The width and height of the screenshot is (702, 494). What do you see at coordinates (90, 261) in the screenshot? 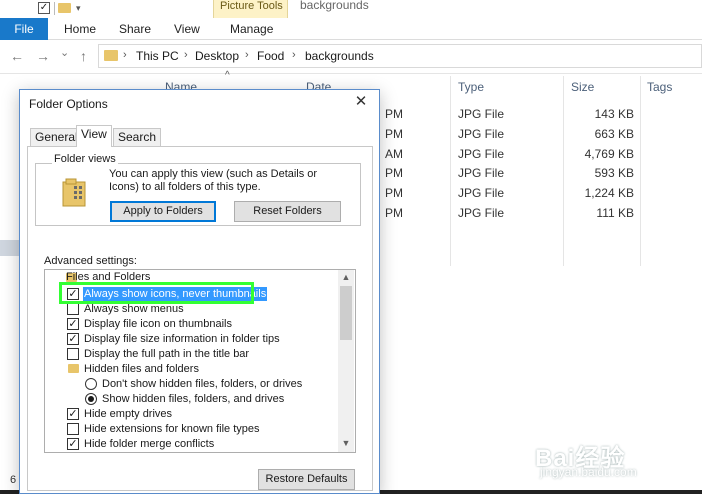
I see `advanced-settings-label: Advanced settings:` at bounding box center [90, 261].